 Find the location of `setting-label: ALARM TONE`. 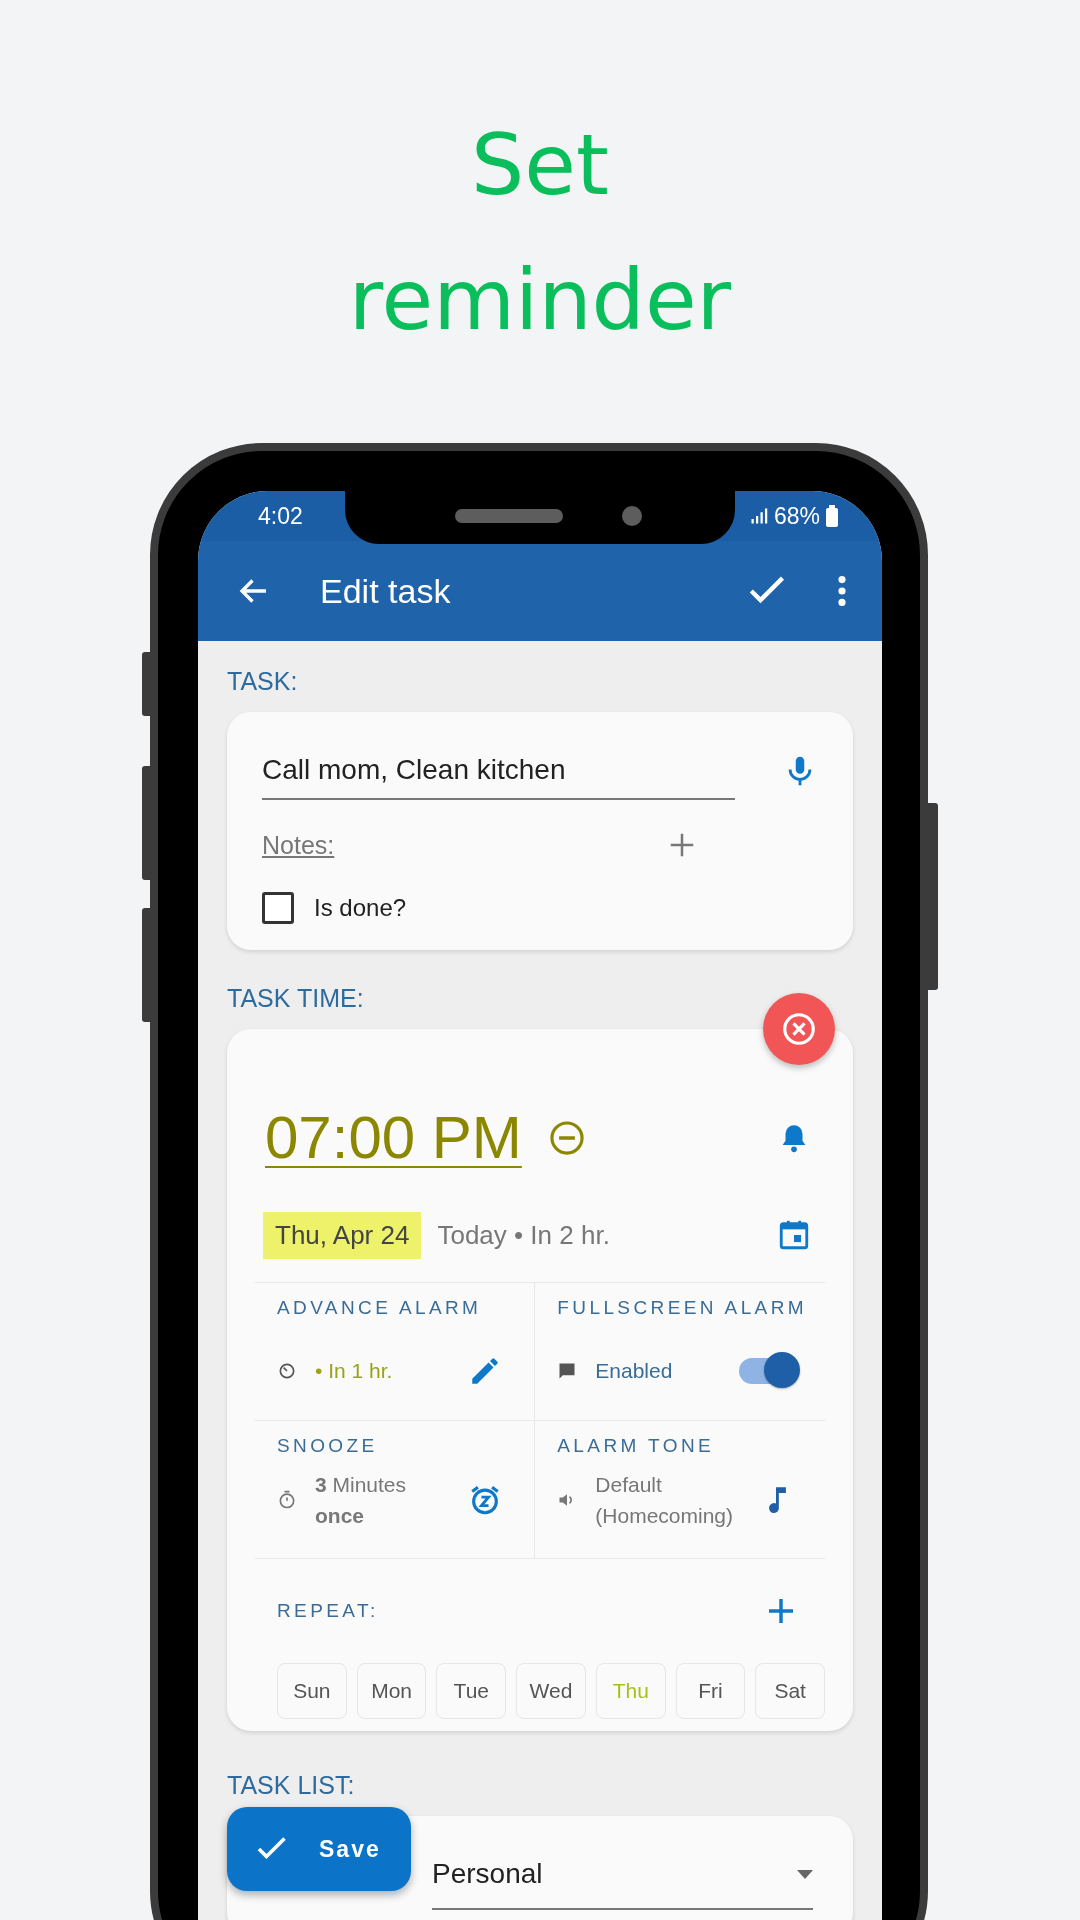

setting-label: ALARM TONE is located at coordinates (636, 1446).